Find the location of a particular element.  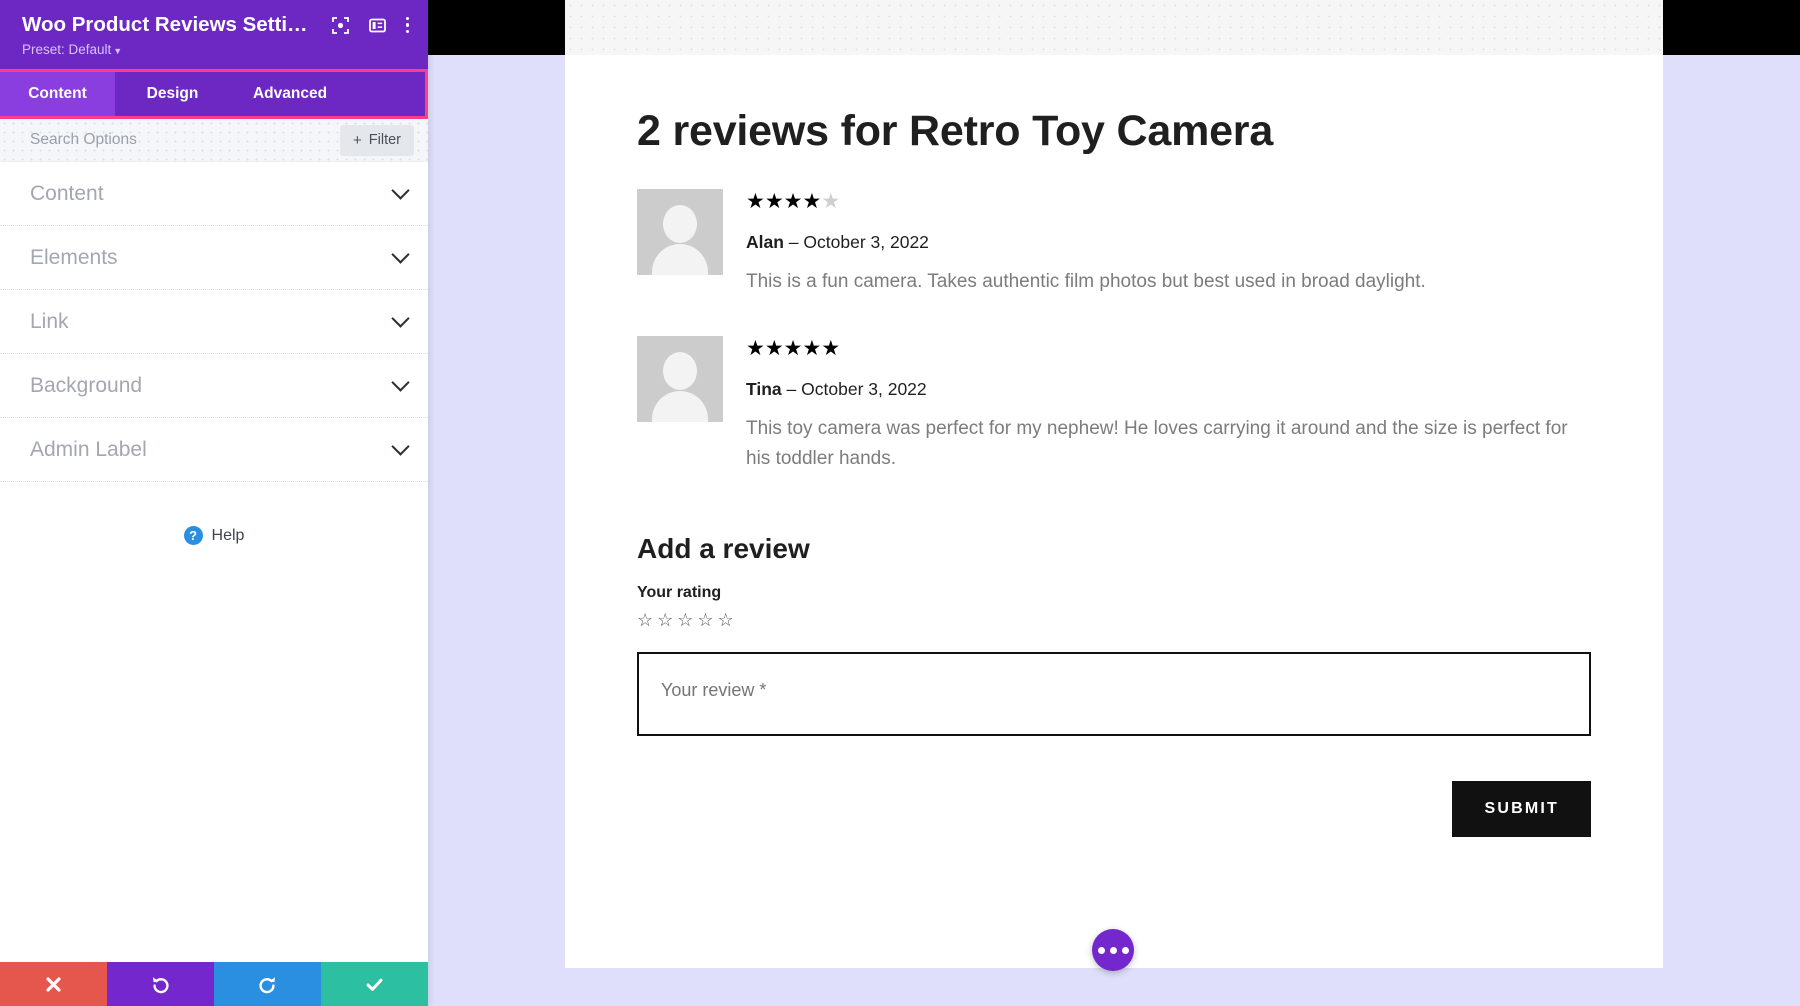

cancel-button is located at coordinates (53, 984).